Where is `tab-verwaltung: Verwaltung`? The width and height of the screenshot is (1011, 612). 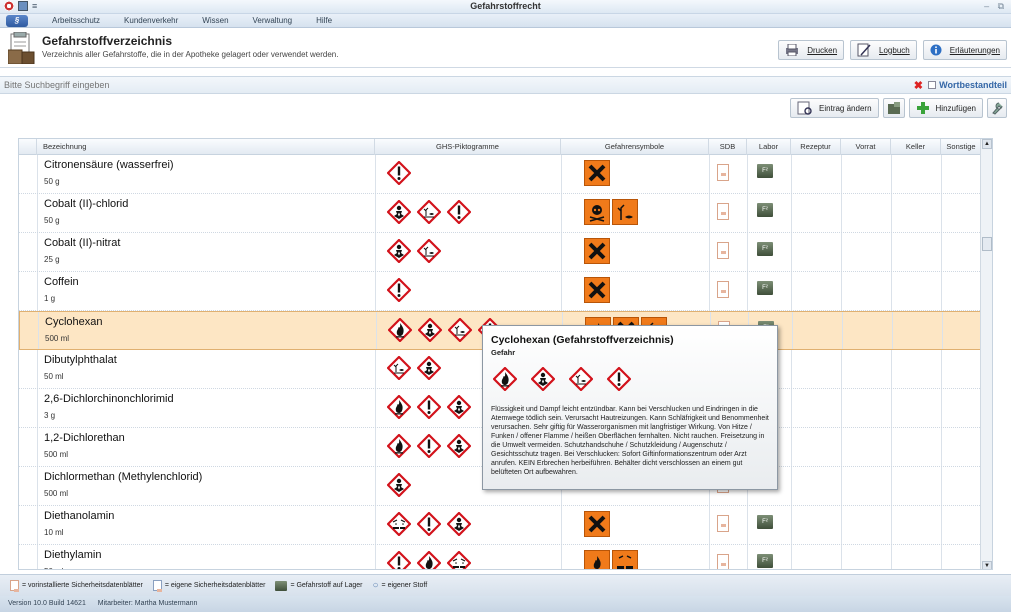
tab-verwaltung: Verwaltung is located at coordinates (273, 20).